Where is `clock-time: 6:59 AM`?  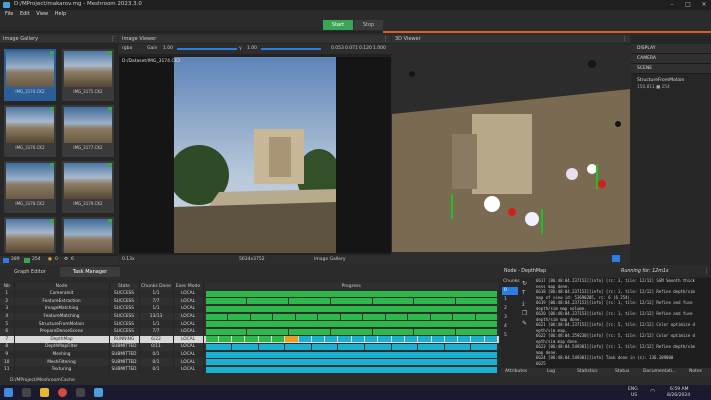 clock-time: 6:59 AM is located at coordinates (679, 389).